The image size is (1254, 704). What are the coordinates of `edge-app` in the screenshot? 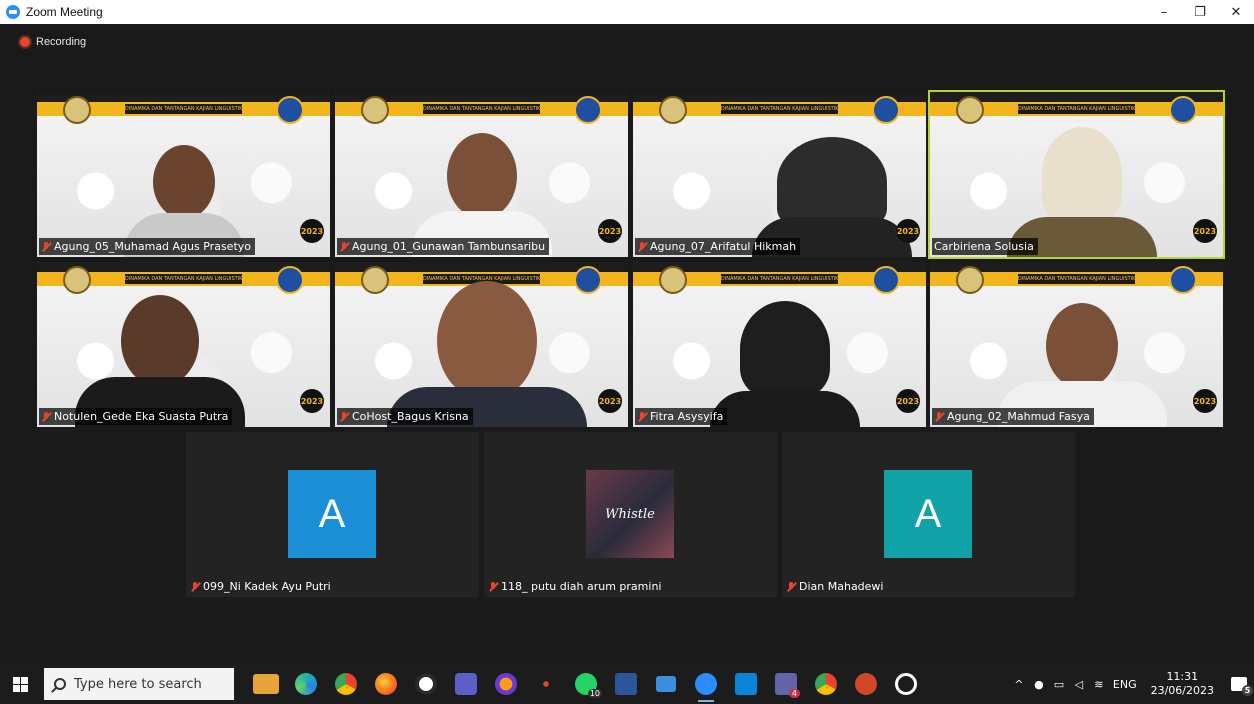 It's located at (306, 684).